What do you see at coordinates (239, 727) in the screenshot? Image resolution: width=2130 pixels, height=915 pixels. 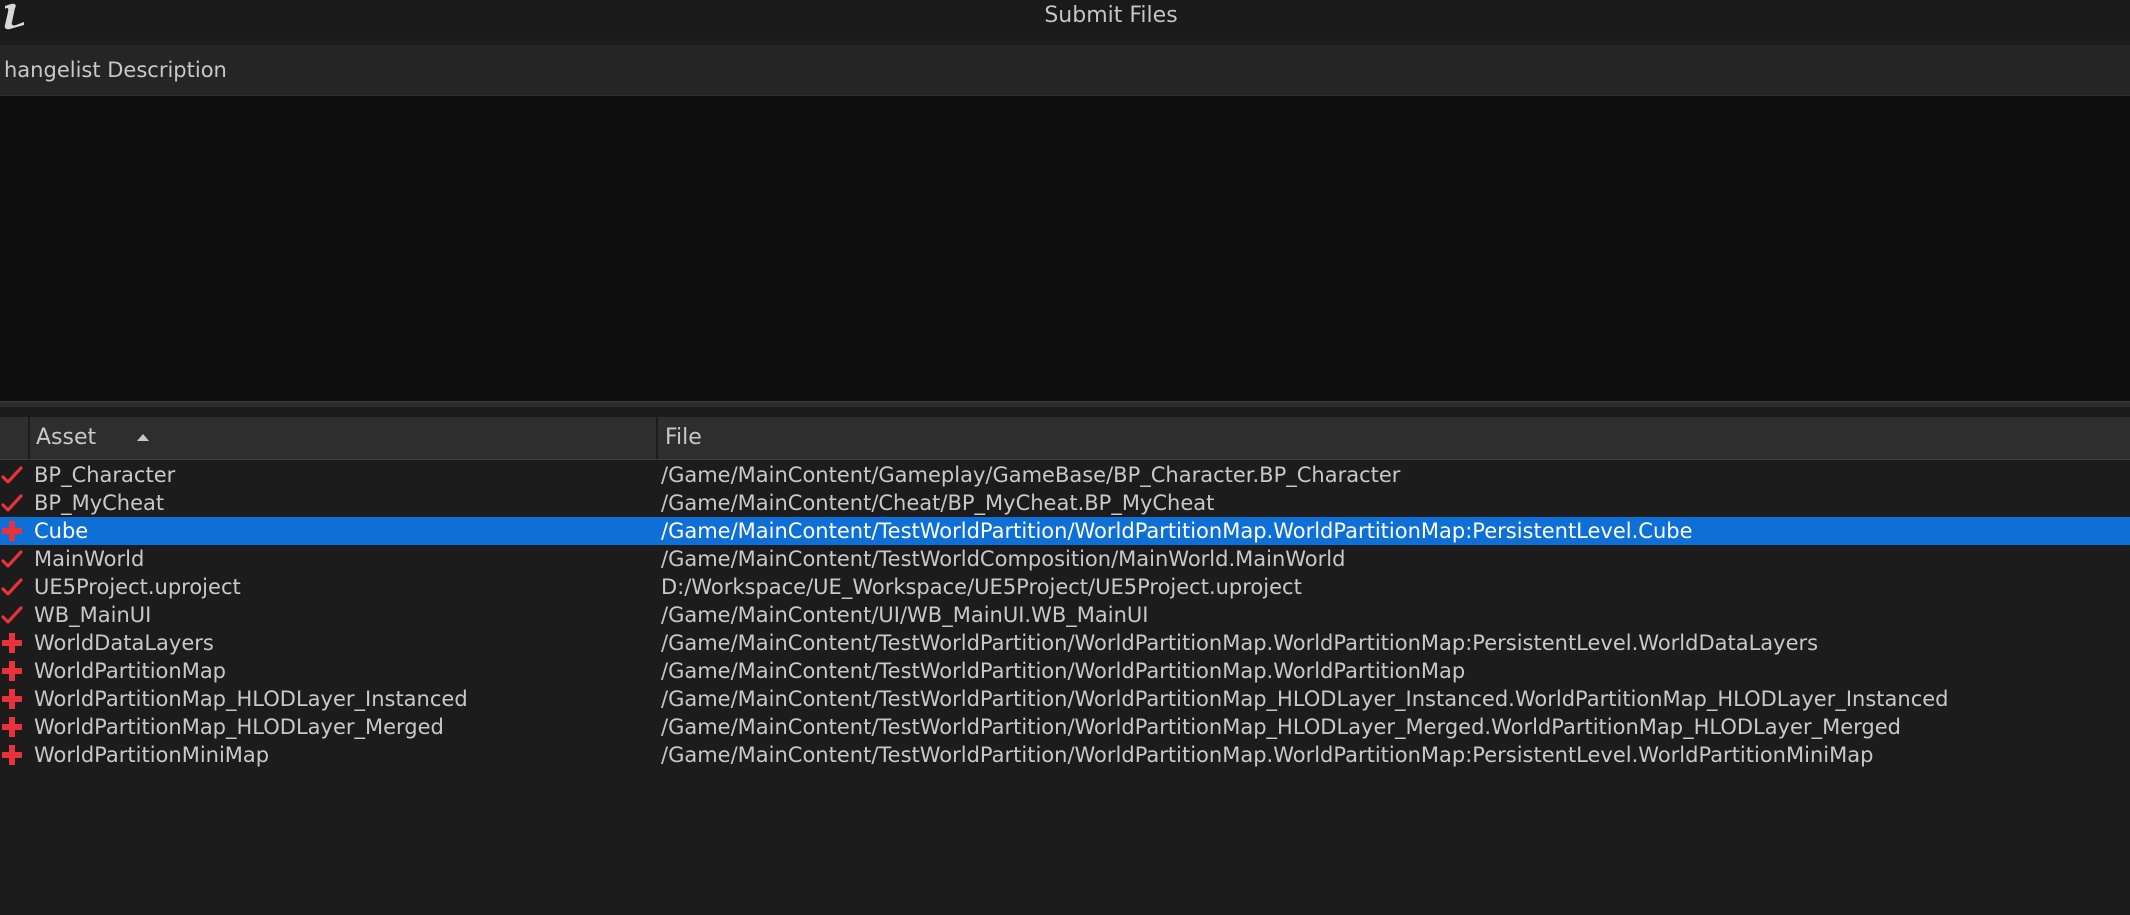 I see `asset-cell: WorldPartitionMap_HLODLayer_Merged` at bounding box center [239, 727].